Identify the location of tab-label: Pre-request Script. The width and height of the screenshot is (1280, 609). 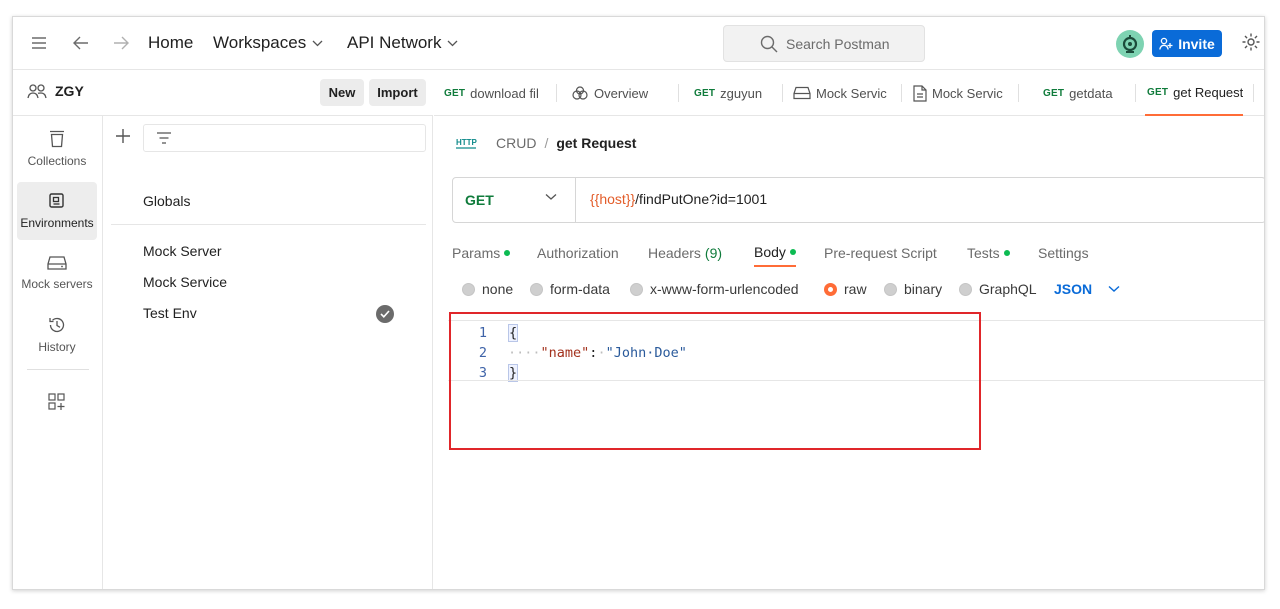
(880, 253).